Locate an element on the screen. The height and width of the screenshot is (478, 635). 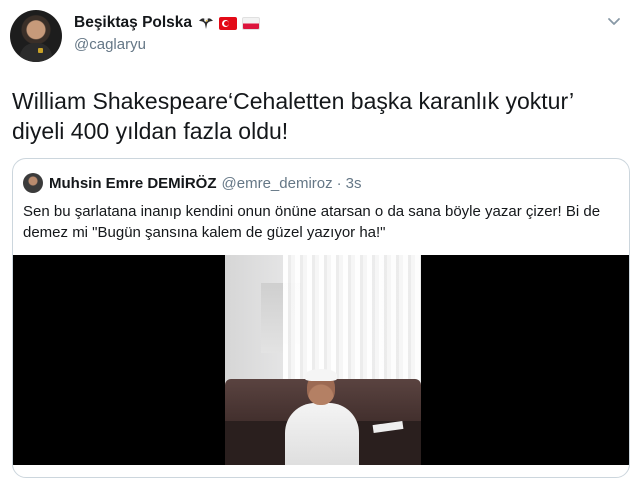
eagle-icon is located at coordinates (206, 23).